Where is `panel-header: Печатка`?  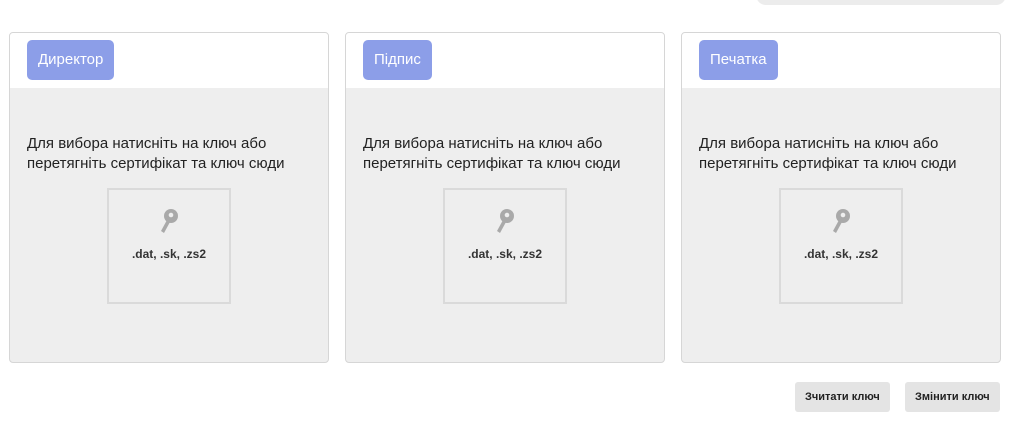 panel-header: Печатка is located at coordinates (841, 60).